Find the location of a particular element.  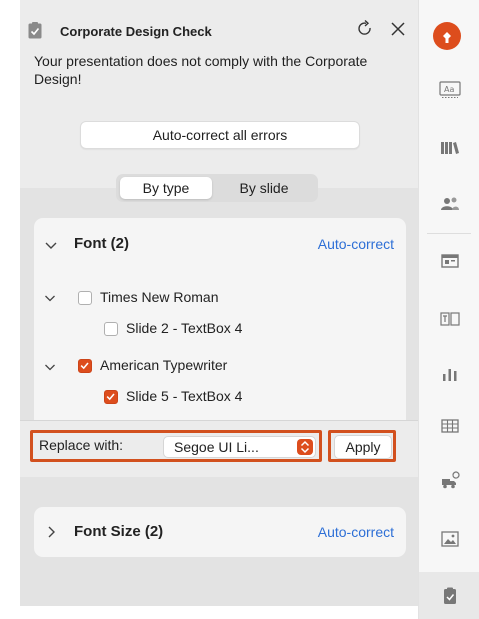

apply-group: Apply is located at coordinates (362, 446).